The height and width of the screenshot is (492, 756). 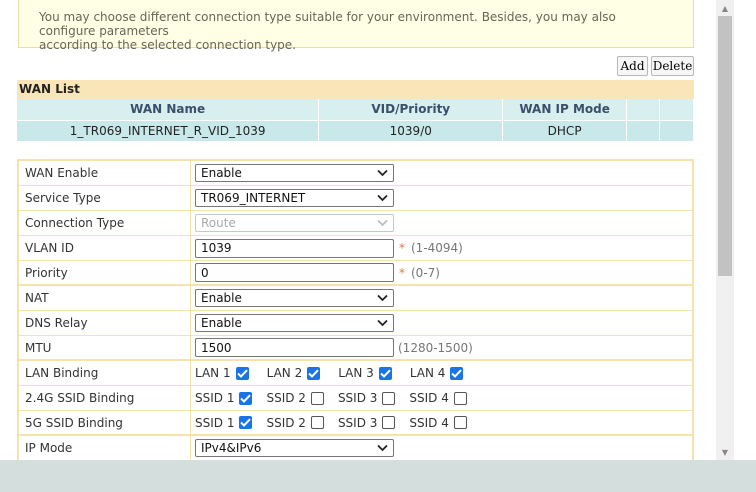 What do you see at coordinates (411, 130) in the screenshot?
I see `cell-vid-priority: 1039/0` at bounding box center [411, 130].